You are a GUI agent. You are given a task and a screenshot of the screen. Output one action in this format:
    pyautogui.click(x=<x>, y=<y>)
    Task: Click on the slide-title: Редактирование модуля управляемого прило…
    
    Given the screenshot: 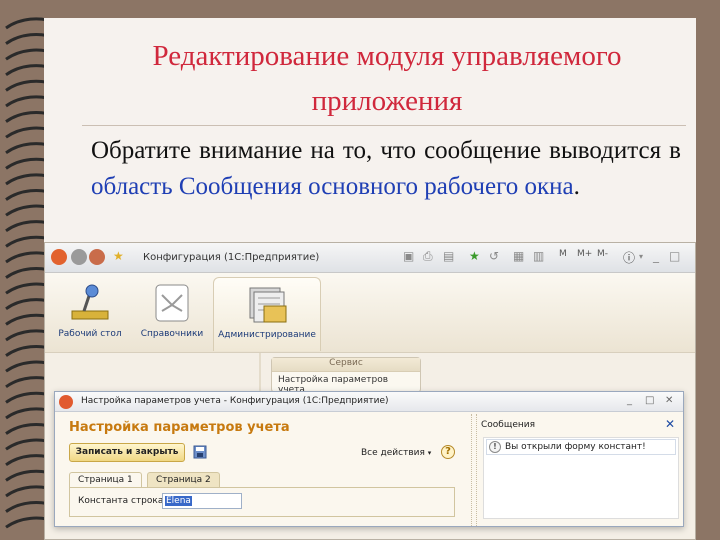 What is the action you would take?
    pyautogui.click(x=387, y=79)
    